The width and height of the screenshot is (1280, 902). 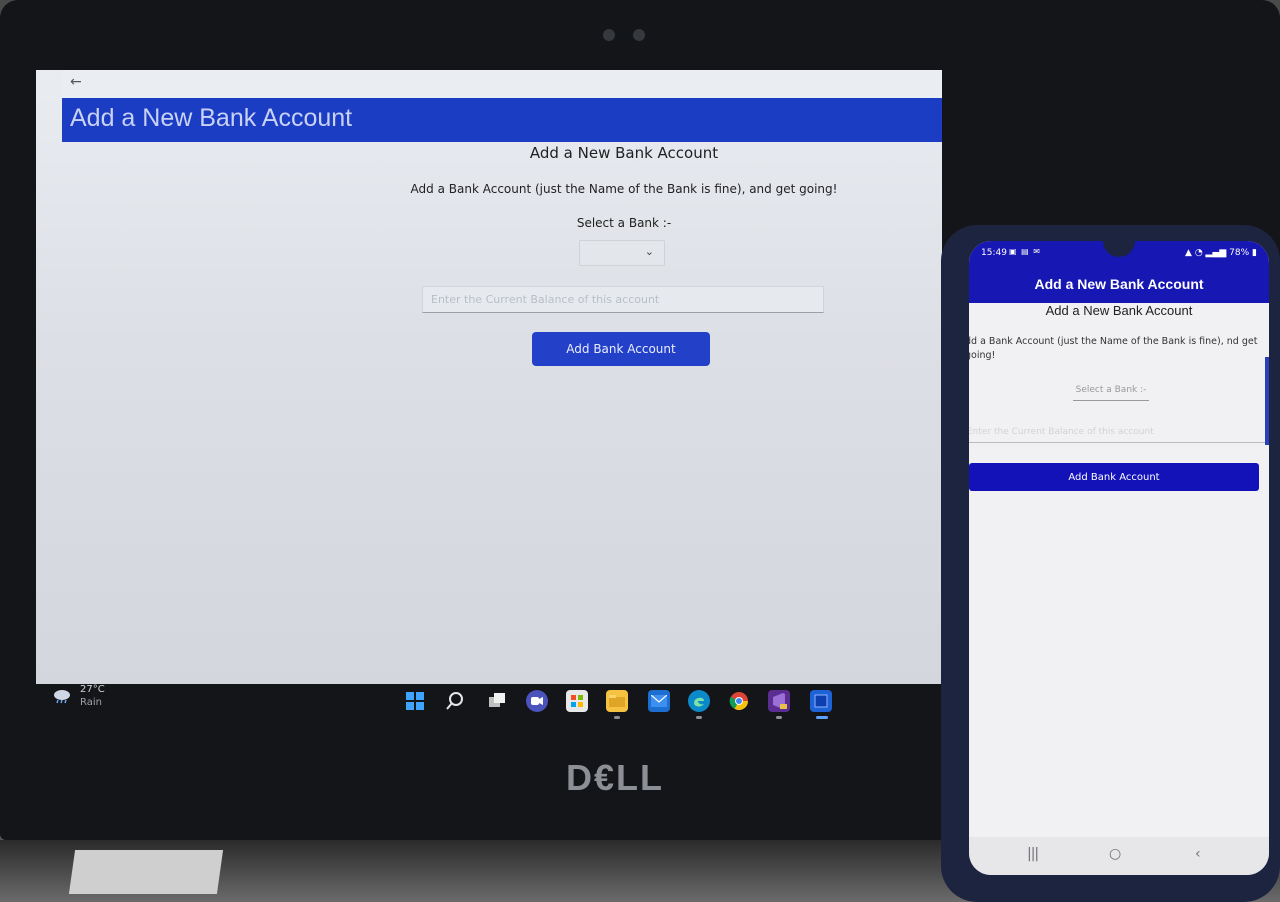 I want to click on weather-temperature: 27°C, so click(x=92, y=689).